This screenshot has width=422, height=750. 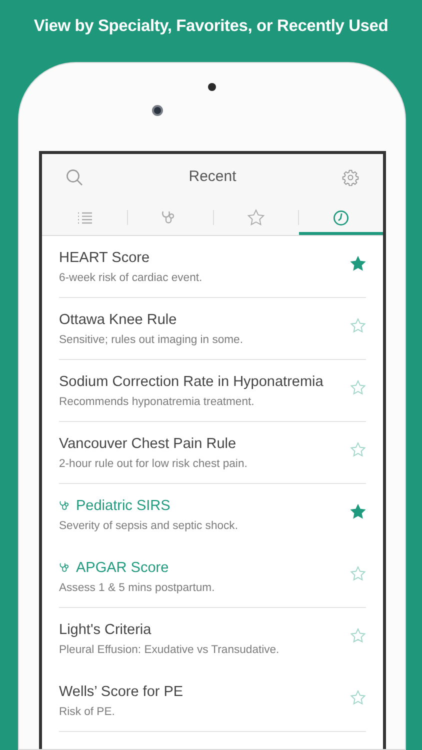 I want to click on list-item: HEART Score 6-week risk of cardiac event., so click(x=212, y=267).